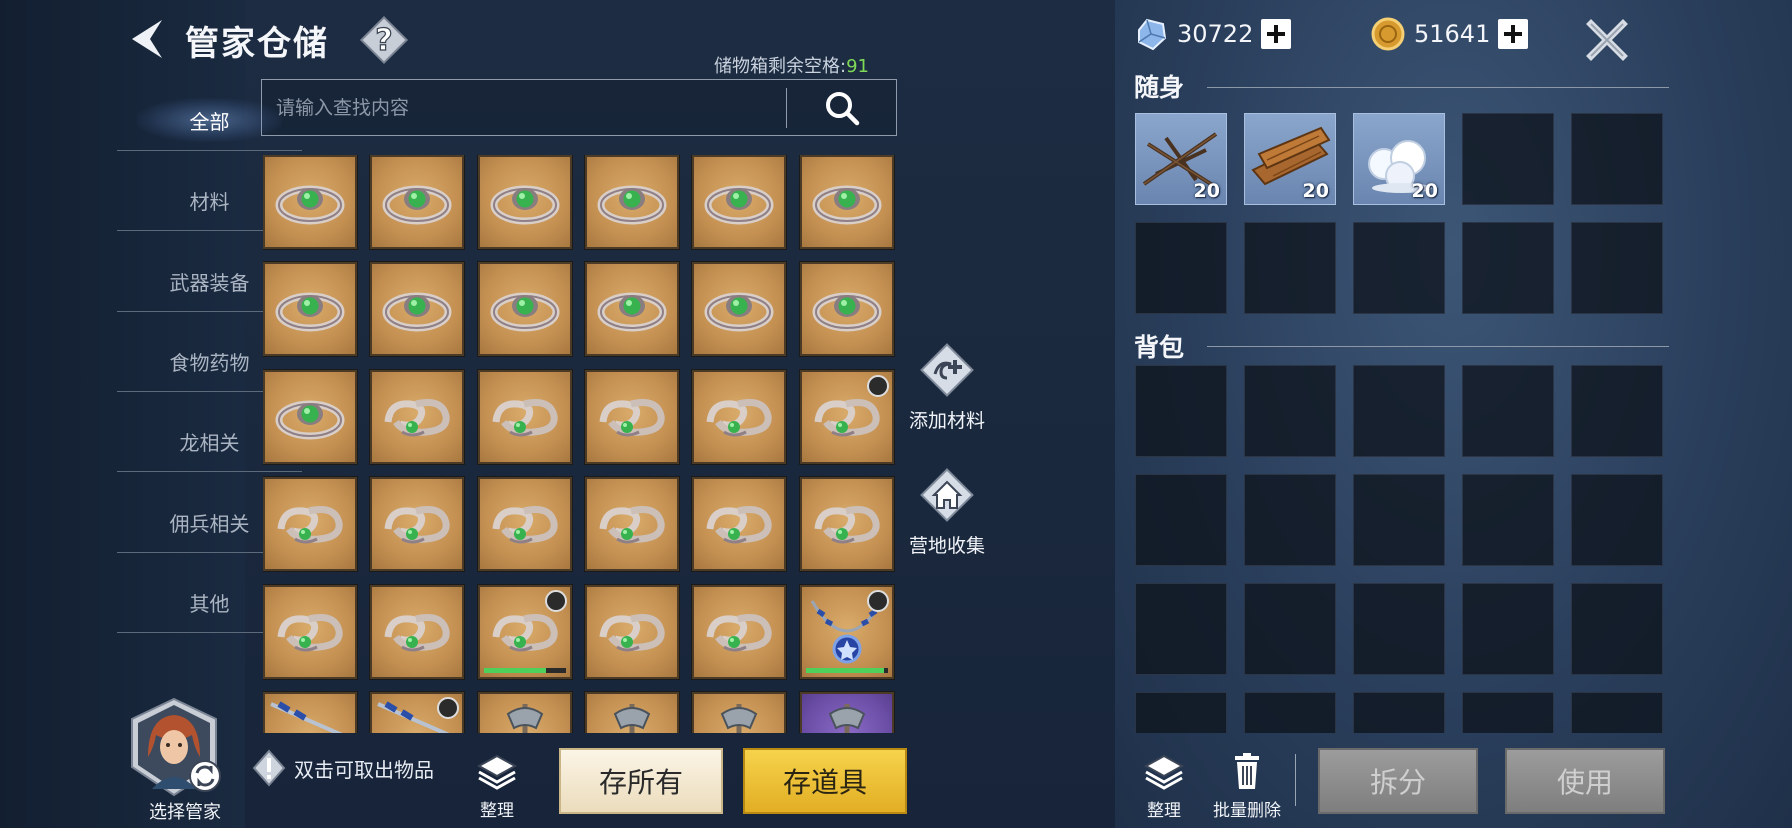 The image size is (1792, 828). I want to click on help-icon: ?, so click(384, 40).